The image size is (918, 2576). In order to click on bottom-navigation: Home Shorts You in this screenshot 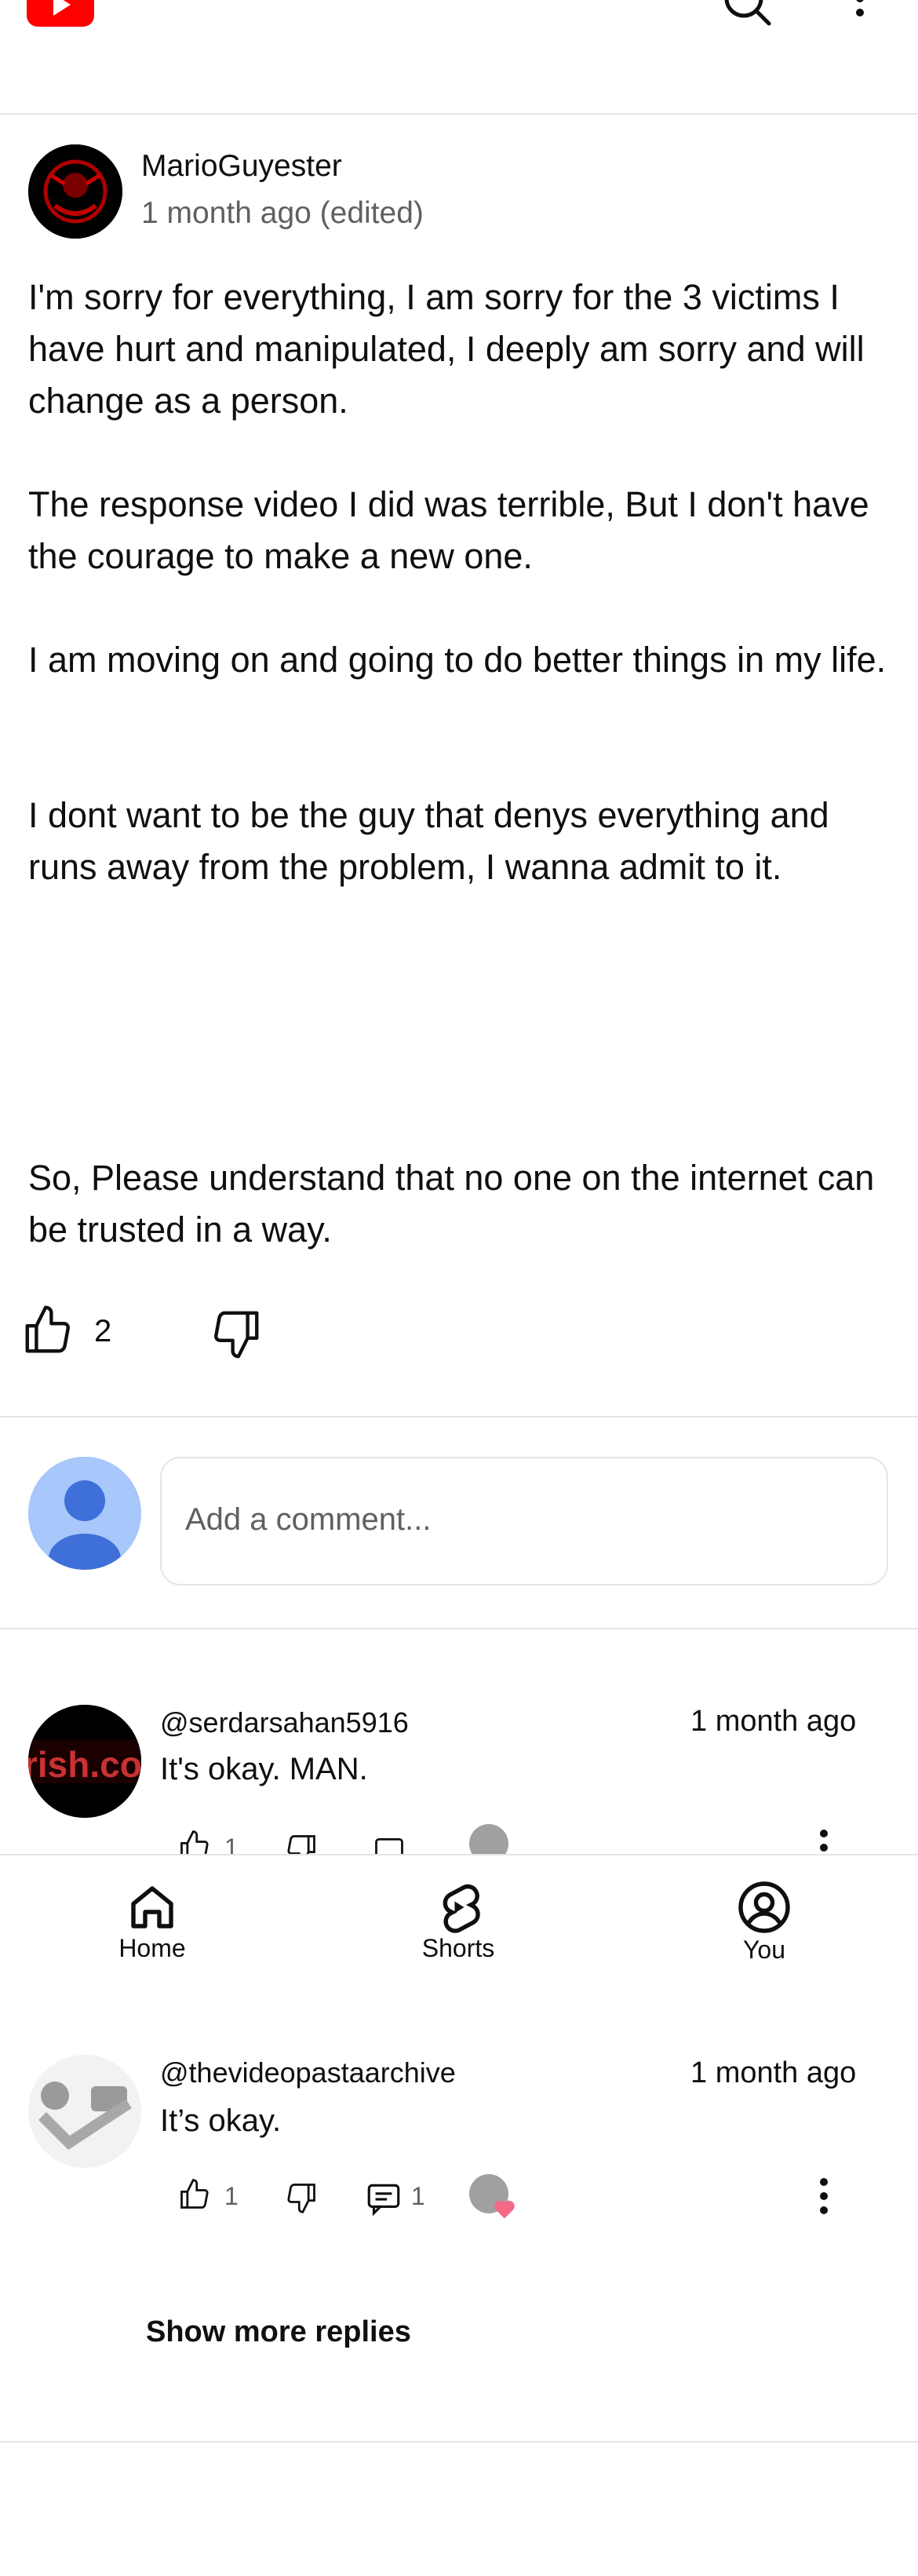, I will do `click(459, 1913)`.